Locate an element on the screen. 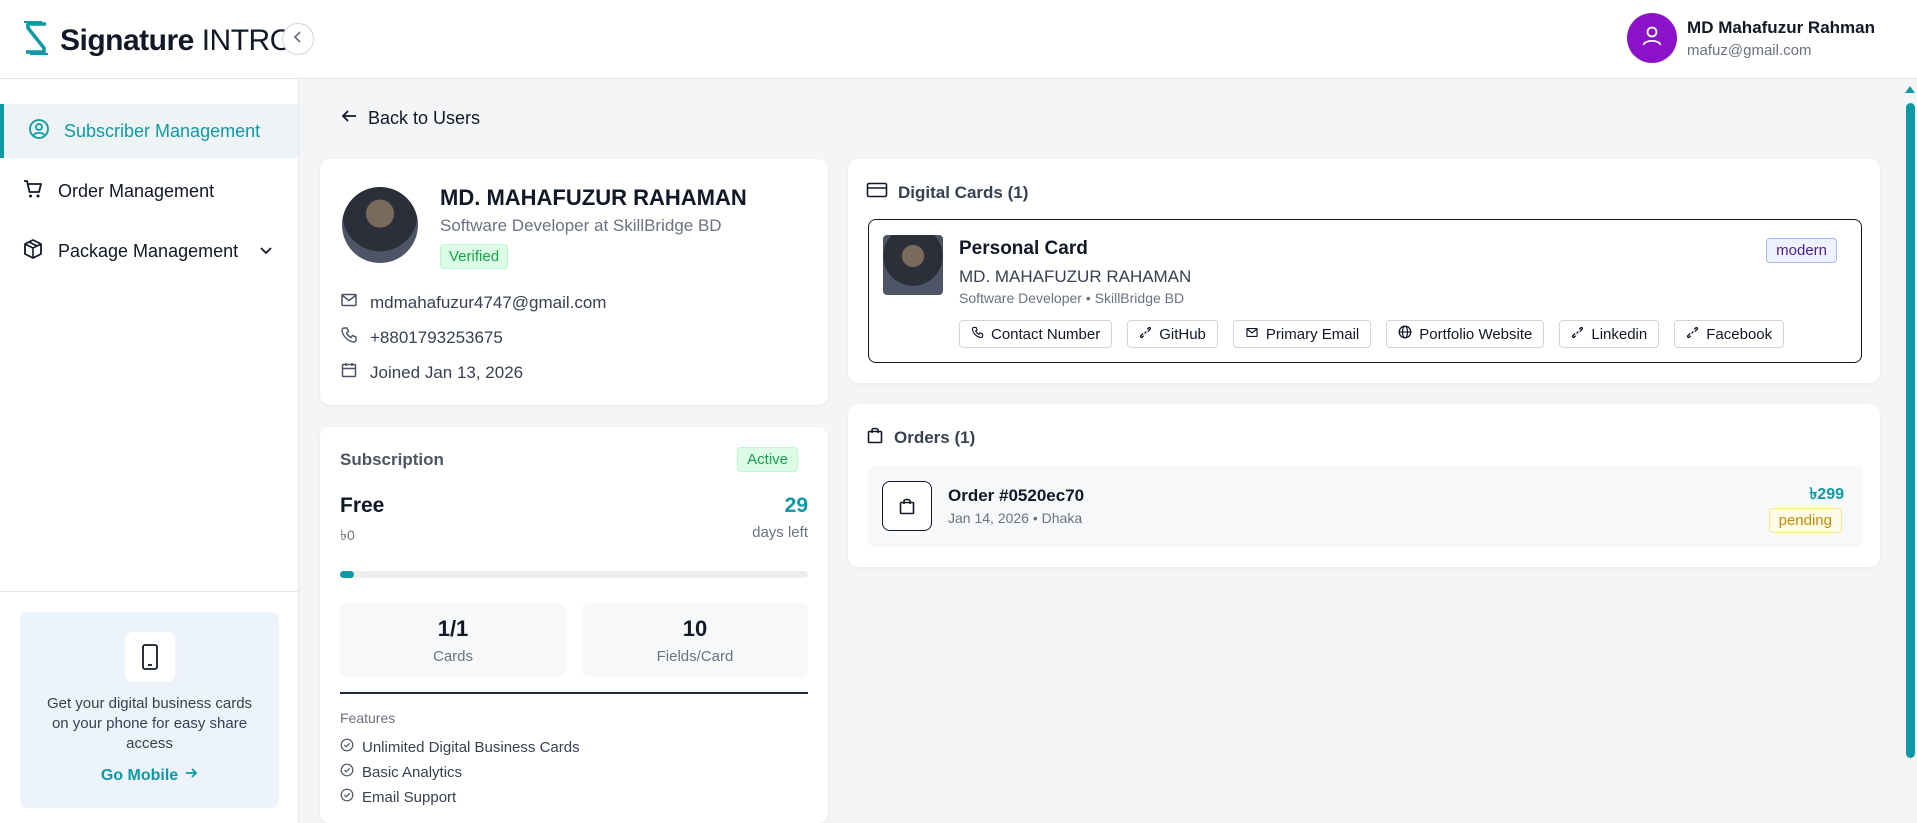 This screenshot has width=1917, height=823. status-badge: pending is located at coordinates (1805, 520).